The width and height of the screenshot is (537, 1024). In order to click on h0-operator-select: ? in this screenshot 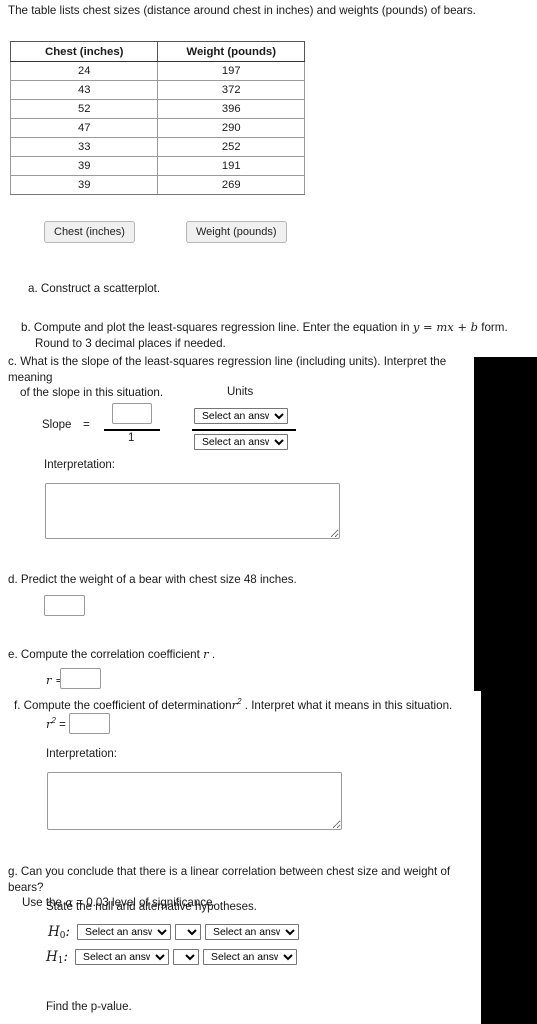, I will do `click(188, 932)`.